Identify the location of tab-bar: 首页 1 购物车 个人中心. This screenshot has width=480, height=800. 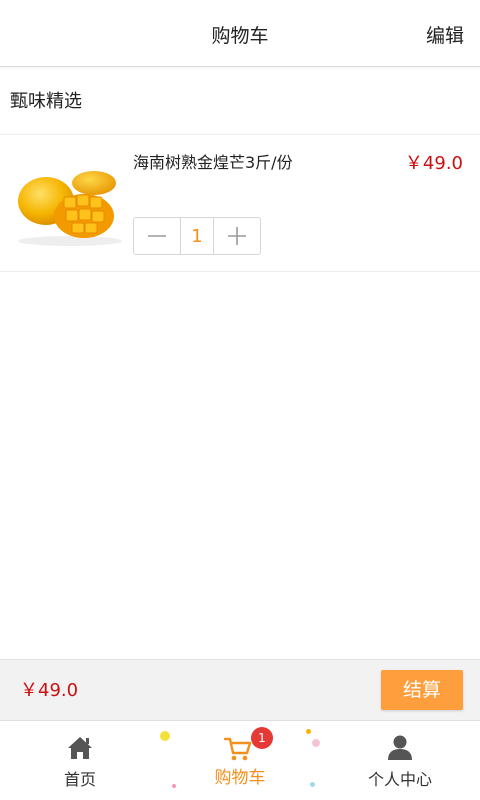
(240, 760).